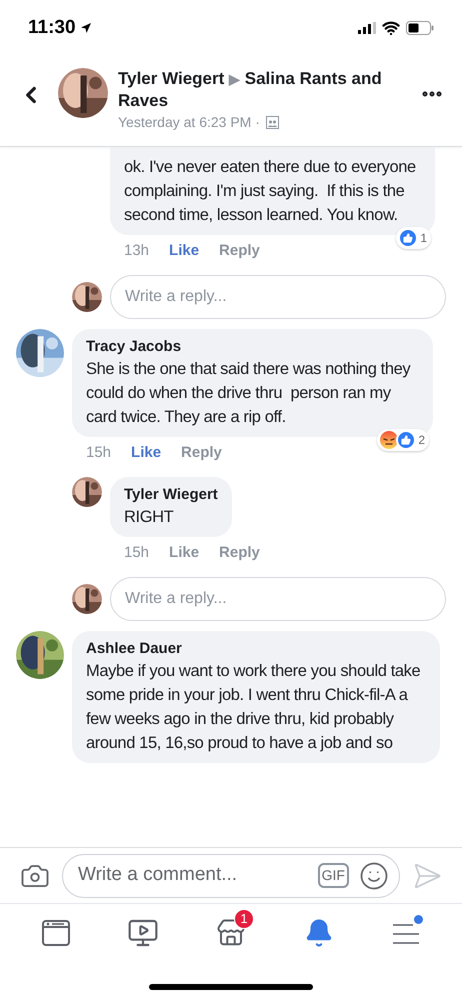 This screenshot has width=462, height=1000. I want to click on signal-icon, so click(367, 28).